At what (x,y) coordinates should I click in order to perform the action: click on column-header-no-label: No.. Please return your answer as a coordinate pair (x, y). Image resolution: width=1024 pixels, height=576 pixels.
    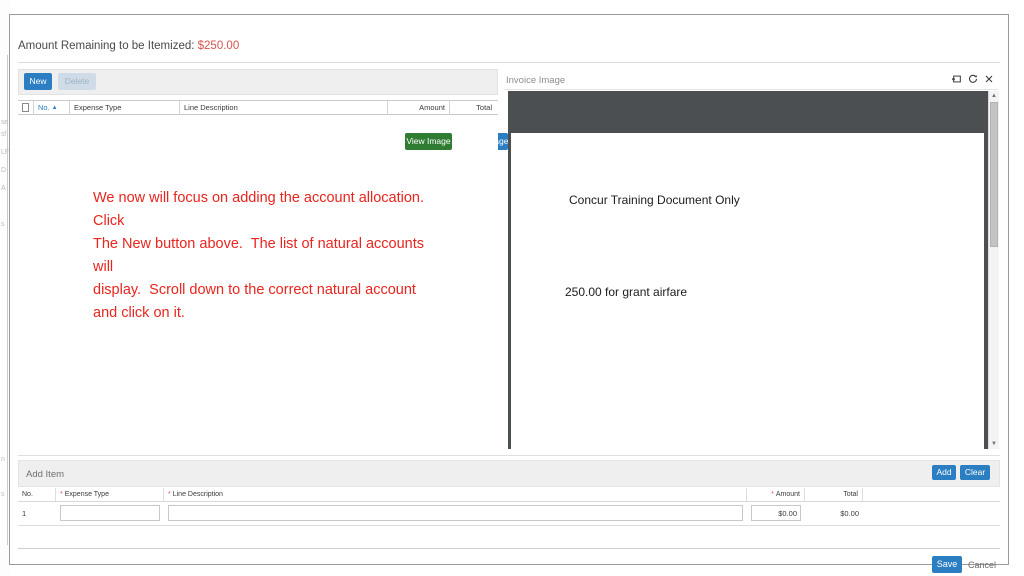
    Looking at the image, I should click on (44, 107).